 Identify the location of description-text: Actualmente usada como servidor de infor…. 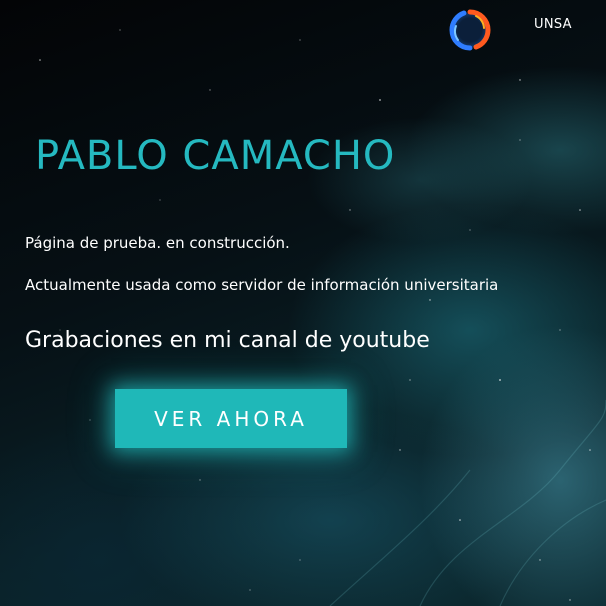
(262, 285).